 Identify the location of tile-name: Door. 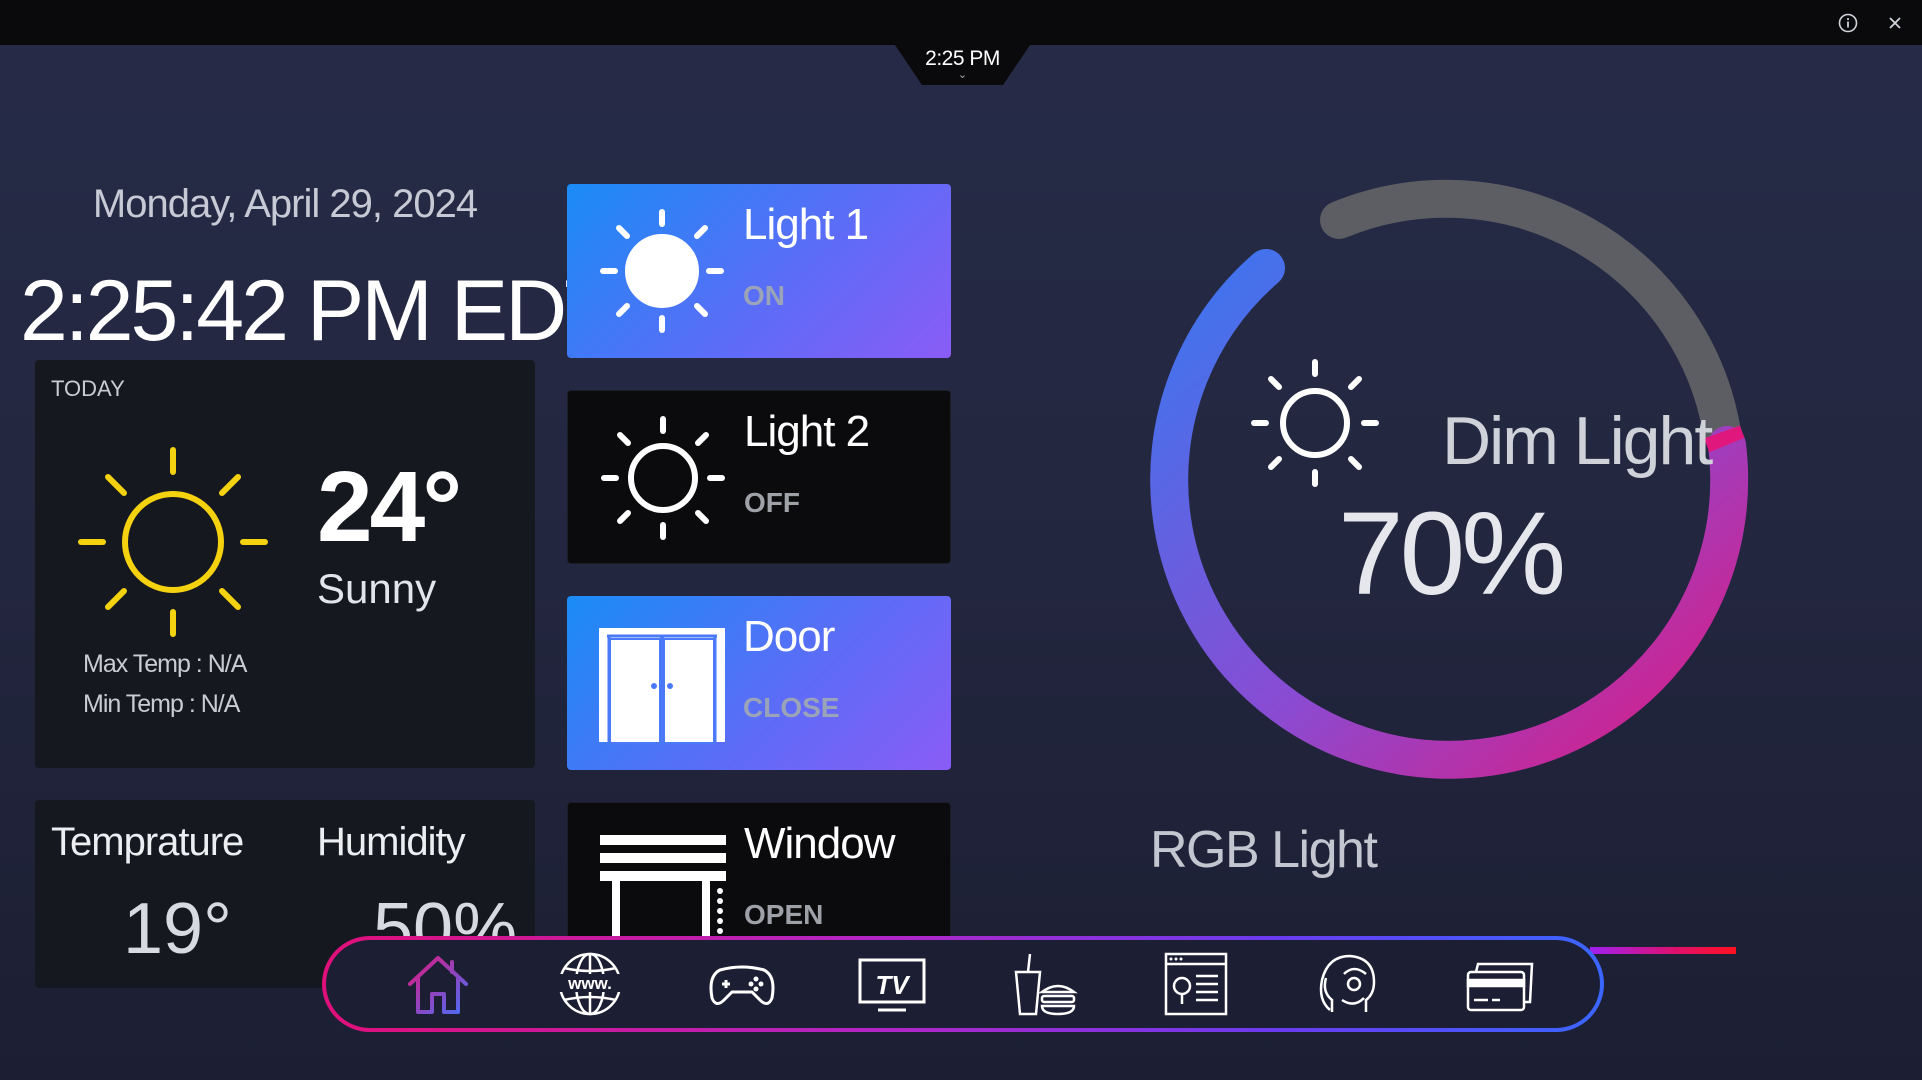
(789, 636).